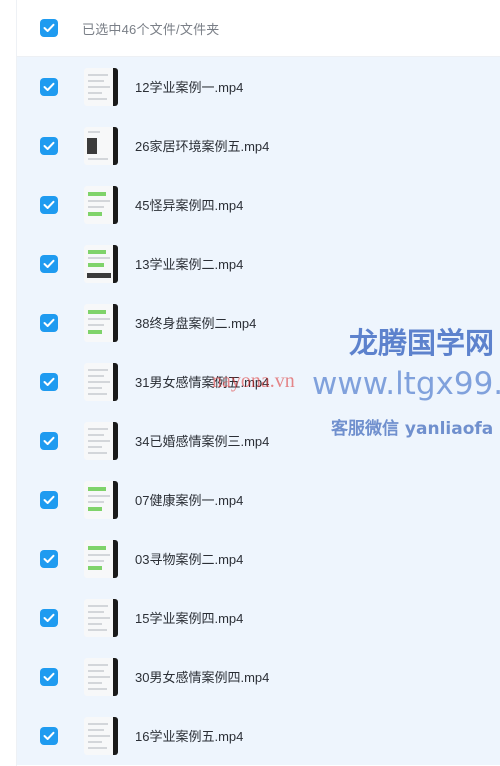 Image resolution: width=500 pixels, height=766 pixels. Describe the element at coordinates (258, 735) in the screenshot. I see `file-row: 16学业案例五.mp4` at that location.